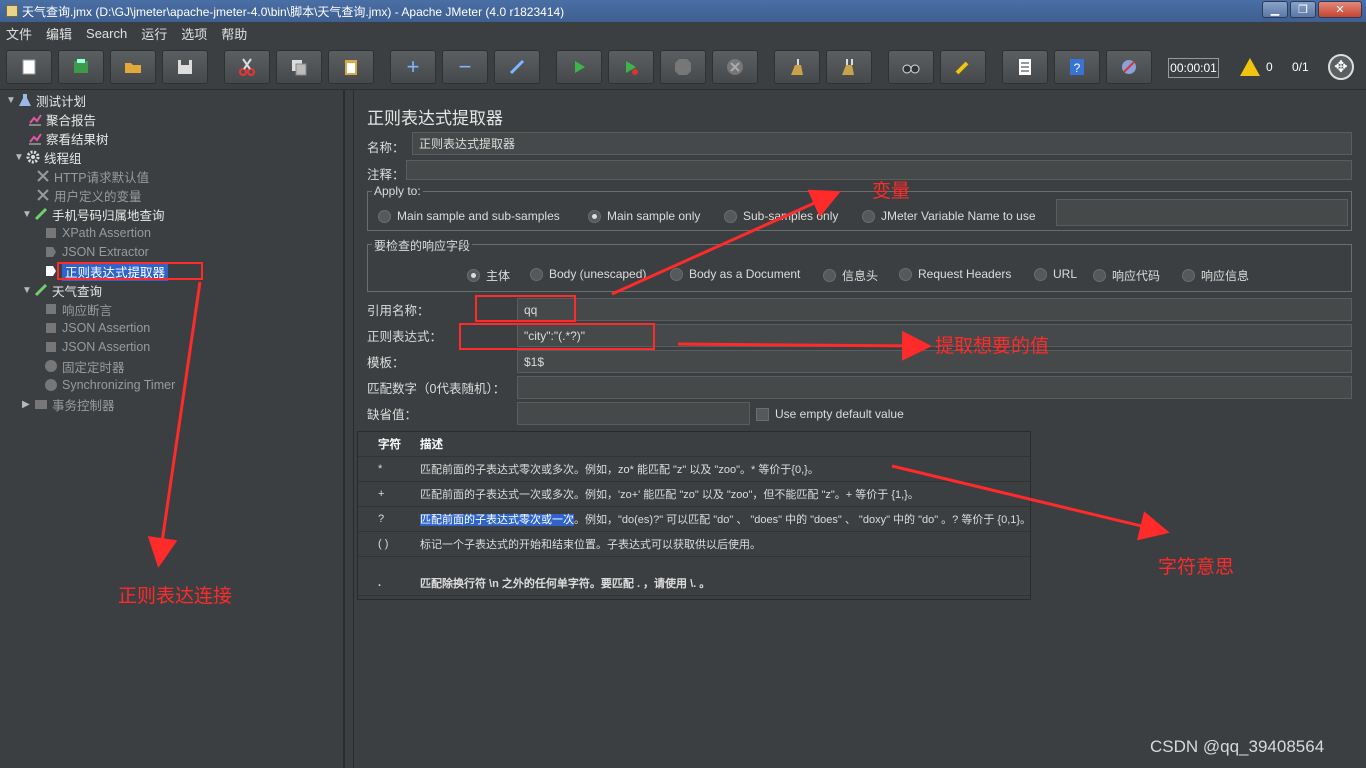 This screenshot has width=1366, height=768. What do you see at coordinates (465, 67) in the screenshot?
I see `collapse-button: −` at bounding box center [465, 67].